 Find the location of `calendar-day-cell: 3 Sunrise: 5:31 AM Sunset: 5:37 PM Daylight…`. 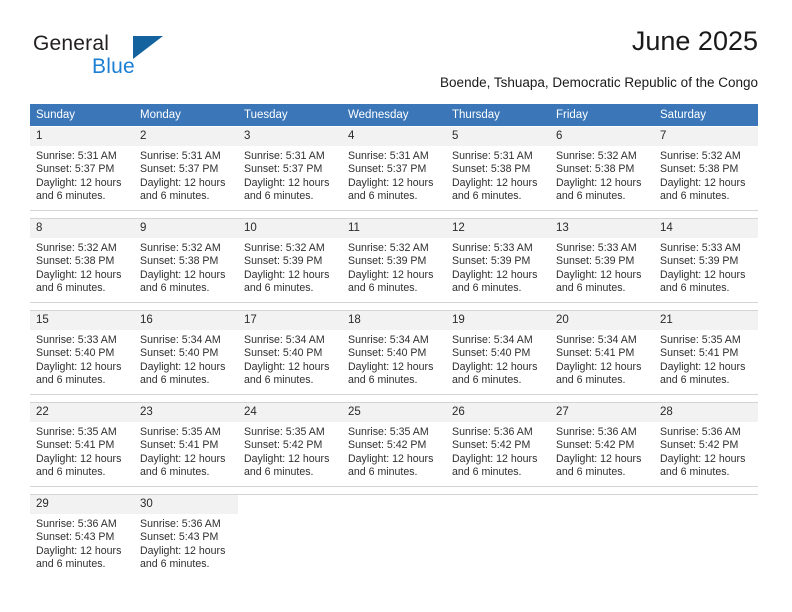

calendar-day-cell: 3 Sunrise: 5:31 AM Sunset: 5:37 PM Daylight… is located at coordinates (290, 168).